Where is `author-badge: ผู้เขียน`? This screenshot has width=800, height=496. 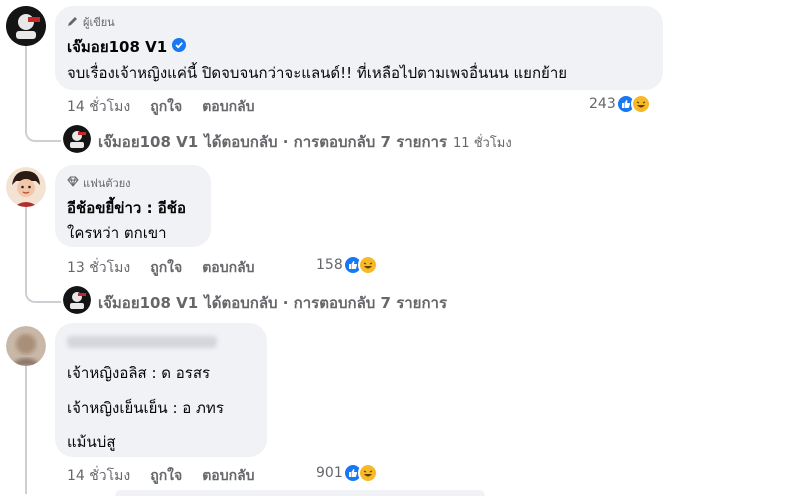 author-badge: ผู้เขียน is located at coordinates (91, 22).